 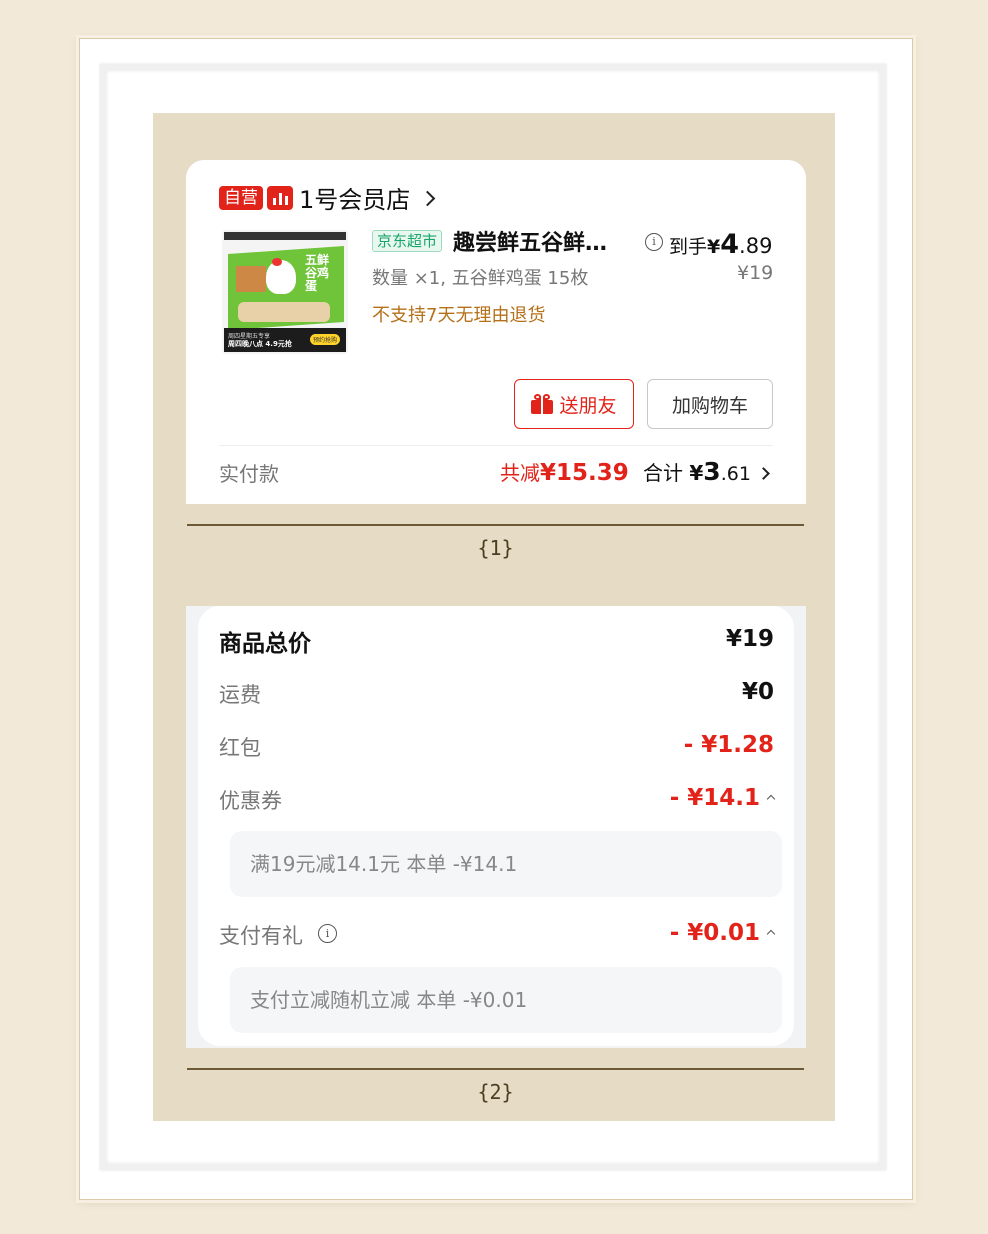 What do you see at coordinates (714, 798) in the screenshot?
I see `coupon-value: - ¥14.1` at bounding box center [714, 798].